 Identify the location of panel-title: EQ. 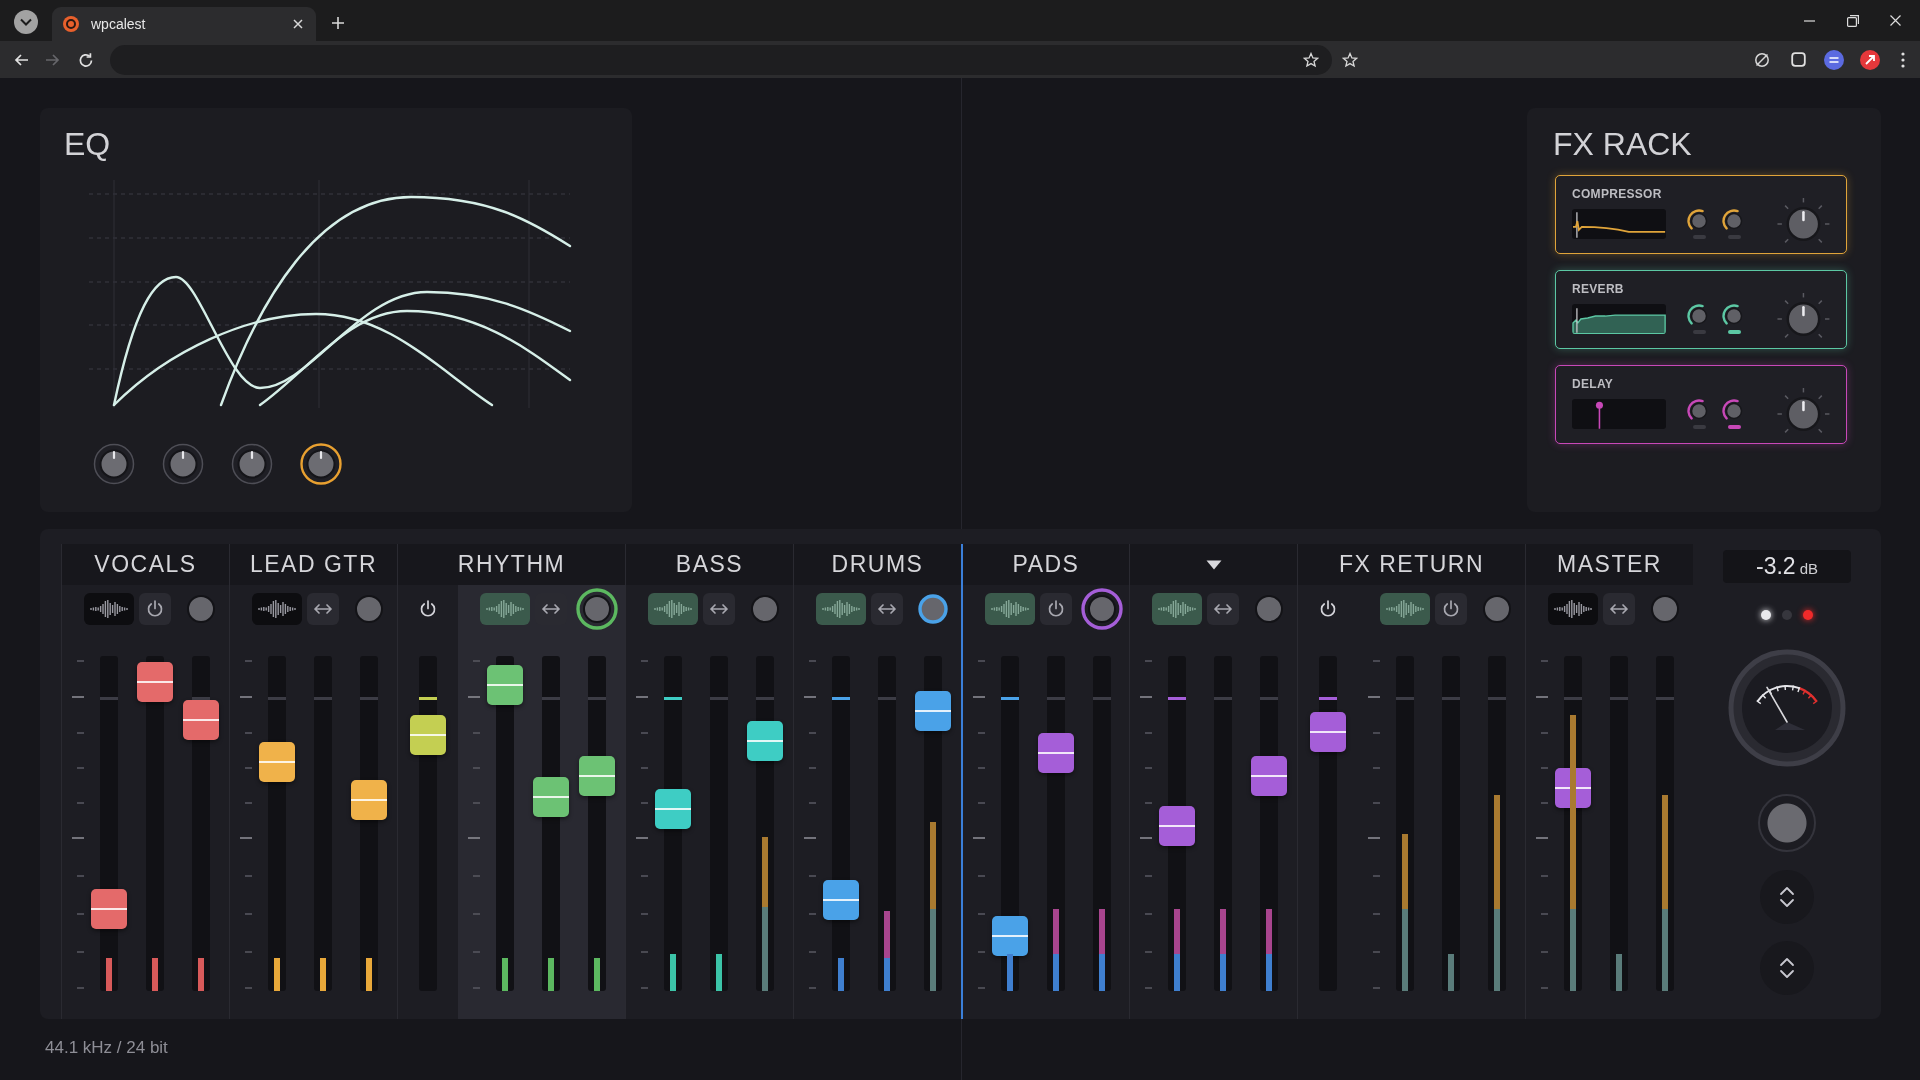
(88, 144).